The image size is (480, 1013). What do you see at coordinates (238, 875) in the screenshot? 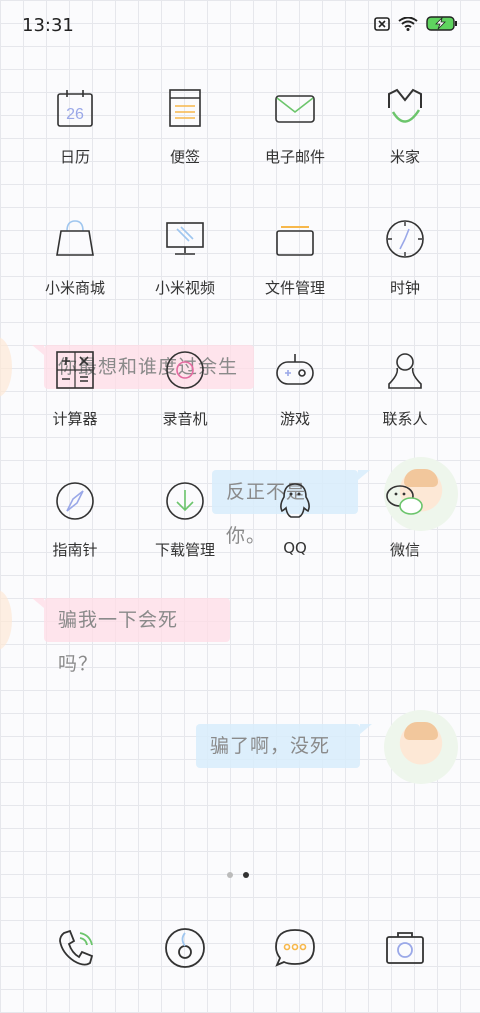
I see `page-indicator` at bounding box center [238, 875].